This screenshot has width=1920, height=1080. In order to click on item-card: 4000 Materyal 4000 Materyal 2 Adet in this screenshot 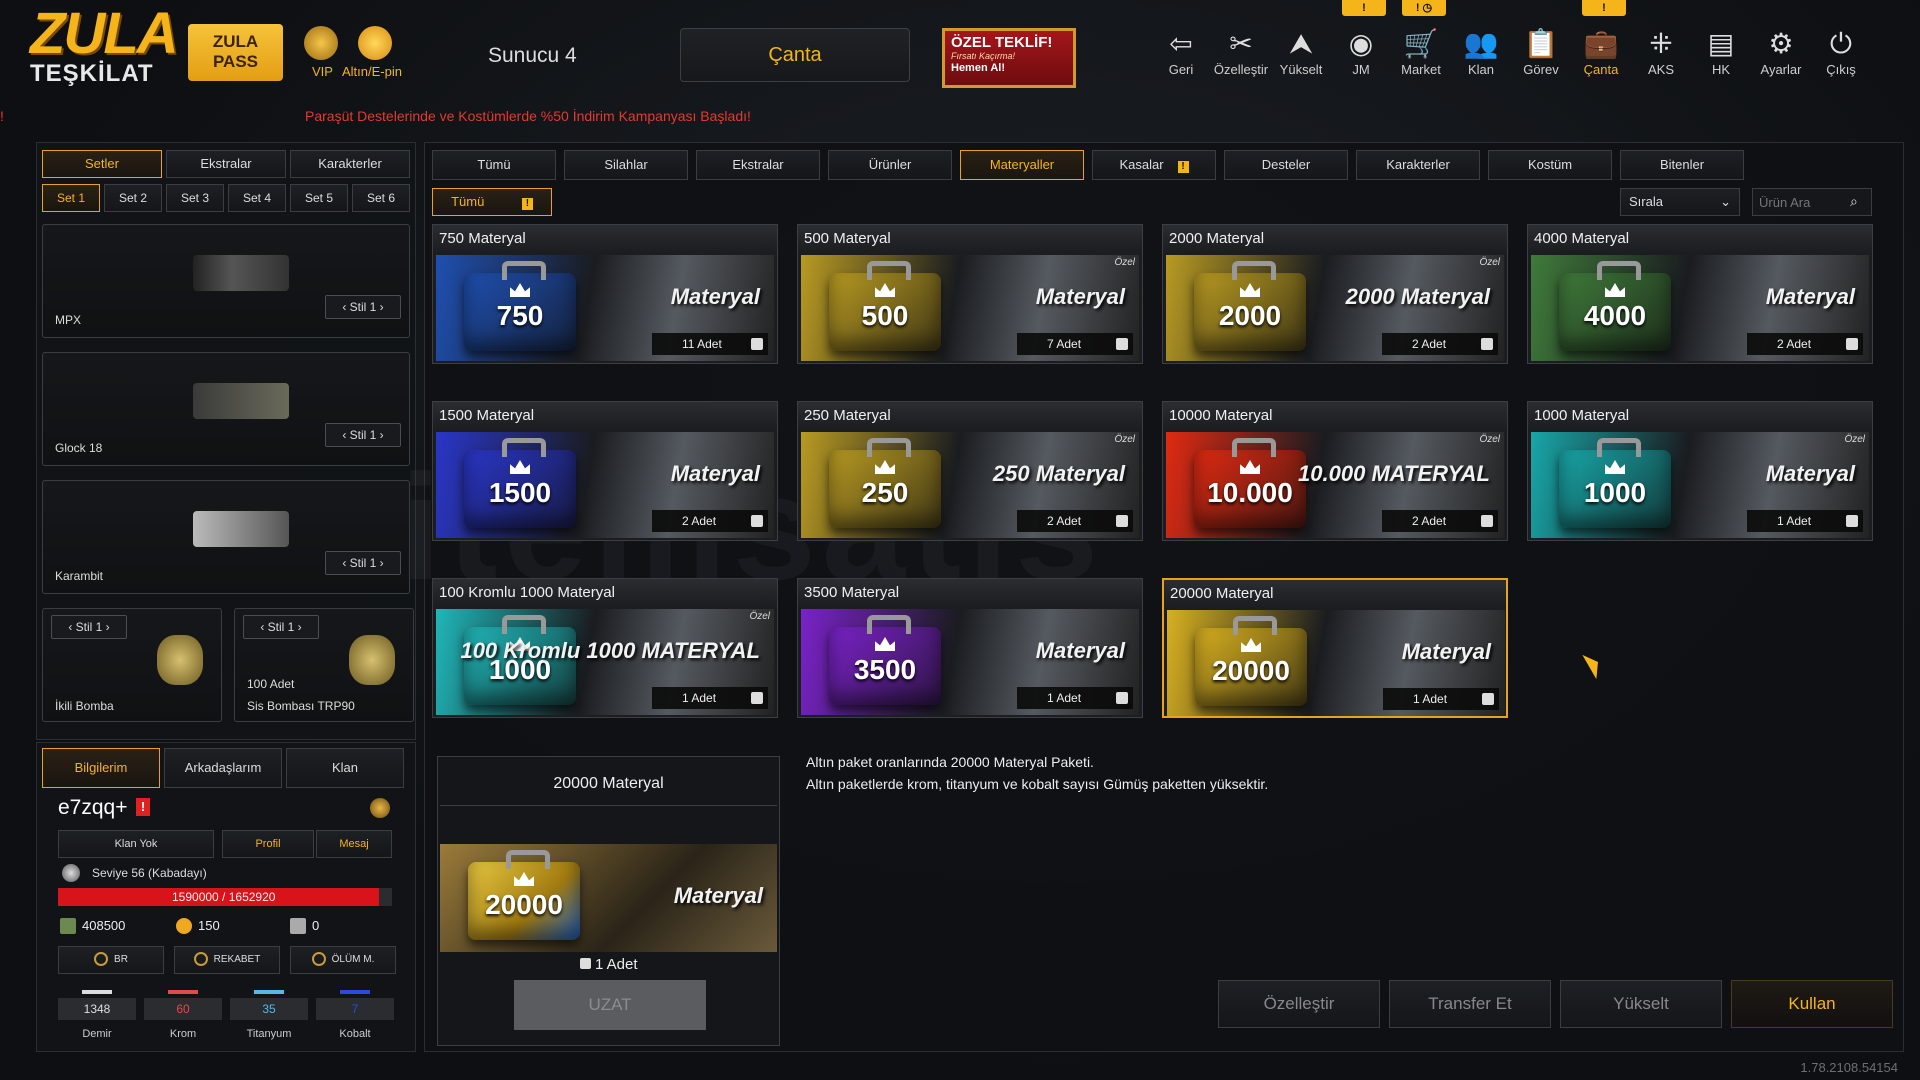, I will do `click(1700, 294)`.